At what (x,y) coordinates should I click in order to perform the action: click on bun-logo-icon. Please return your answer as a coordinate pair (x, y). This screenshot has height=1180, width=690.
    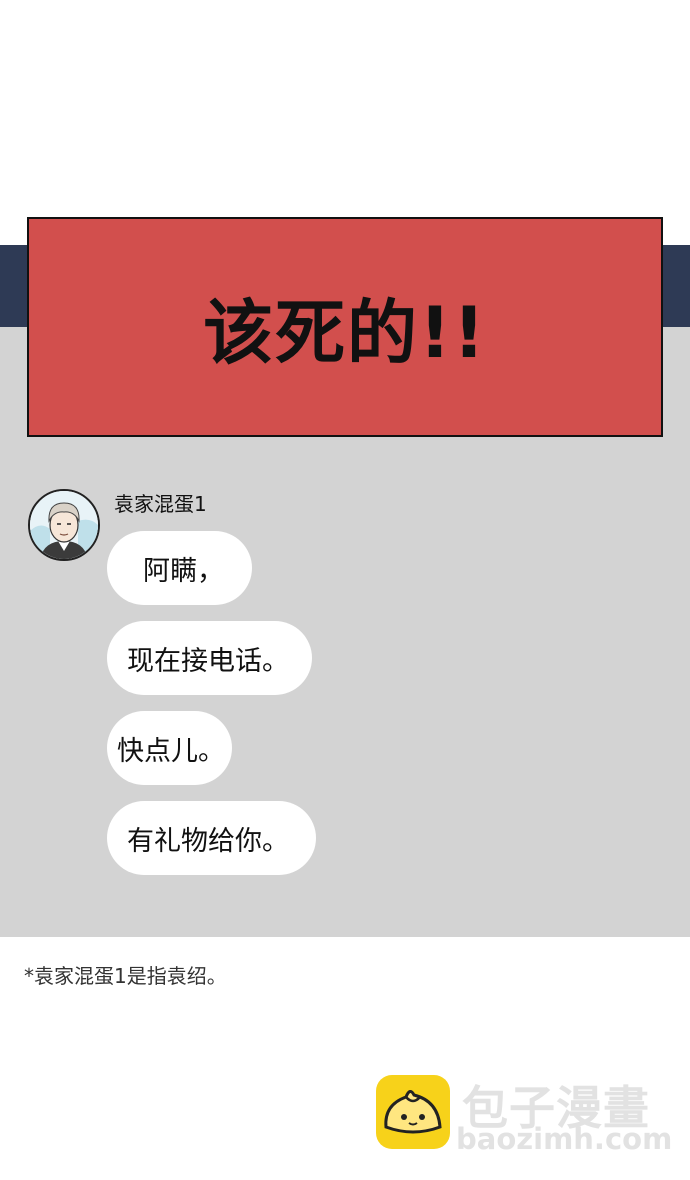
    Looking at the image, I should click on (413, 1112).